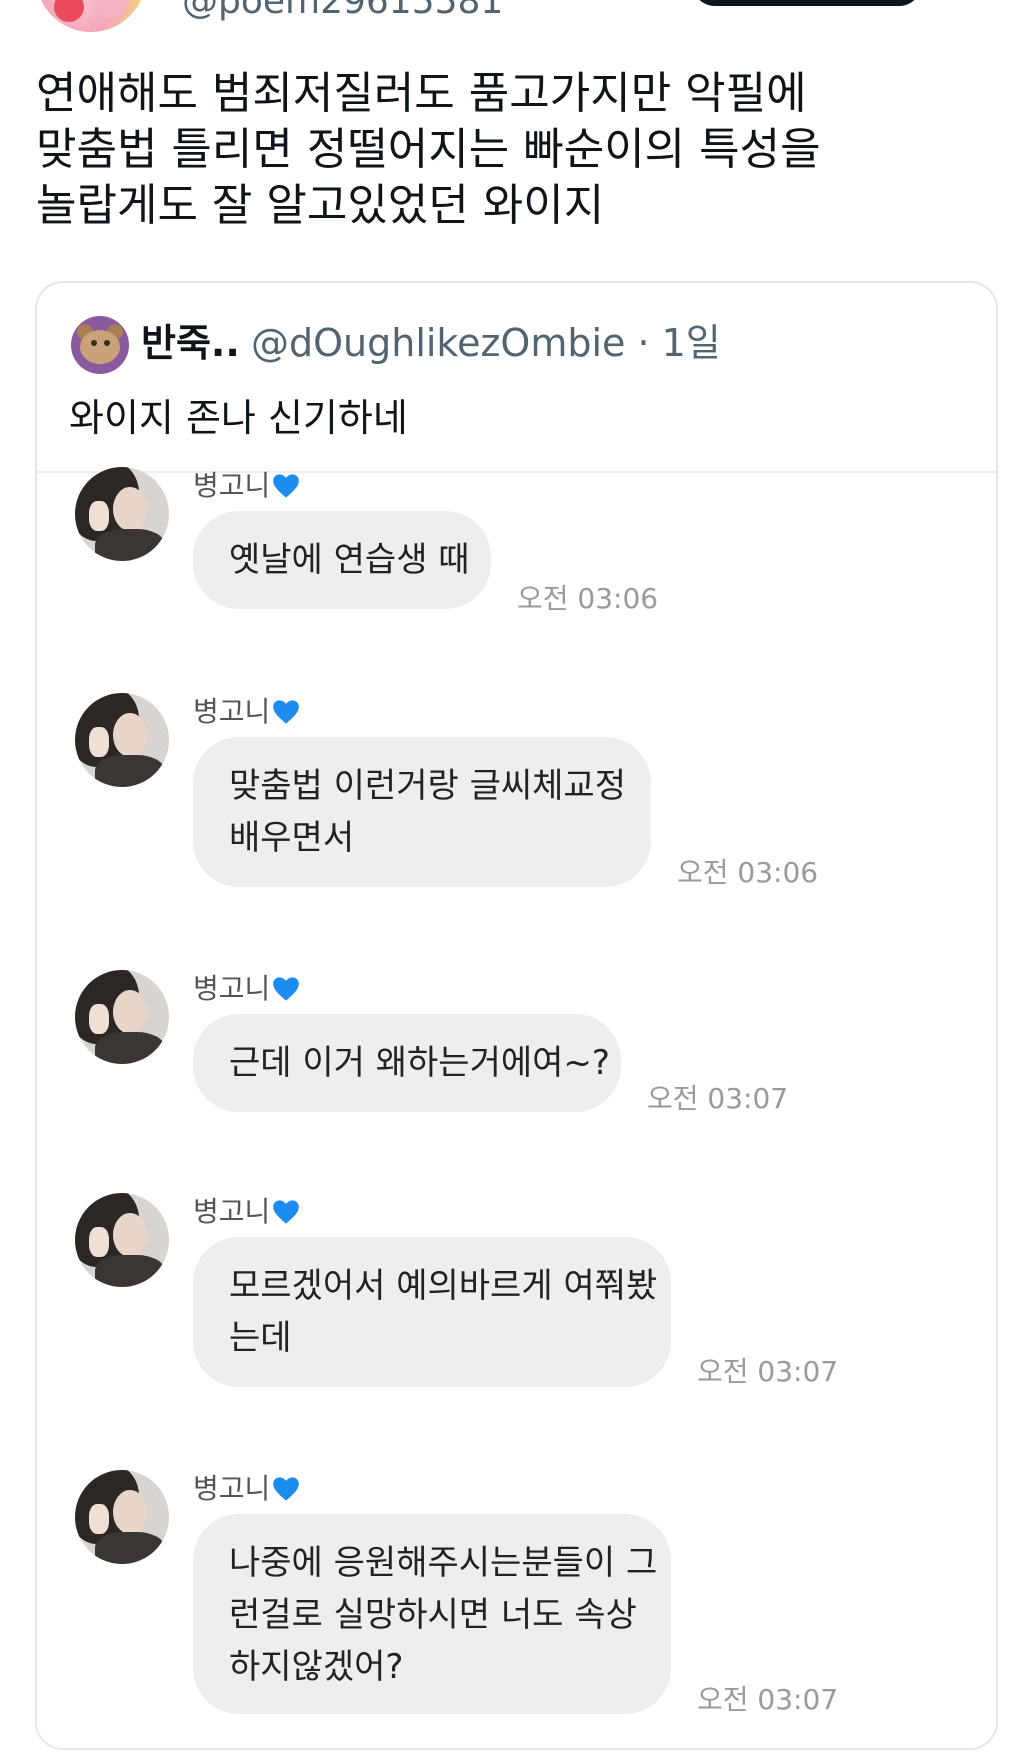  Describe the element at coordinates (260, 1338) in the screenshot. I see `message-text-line: 는데` at that location.